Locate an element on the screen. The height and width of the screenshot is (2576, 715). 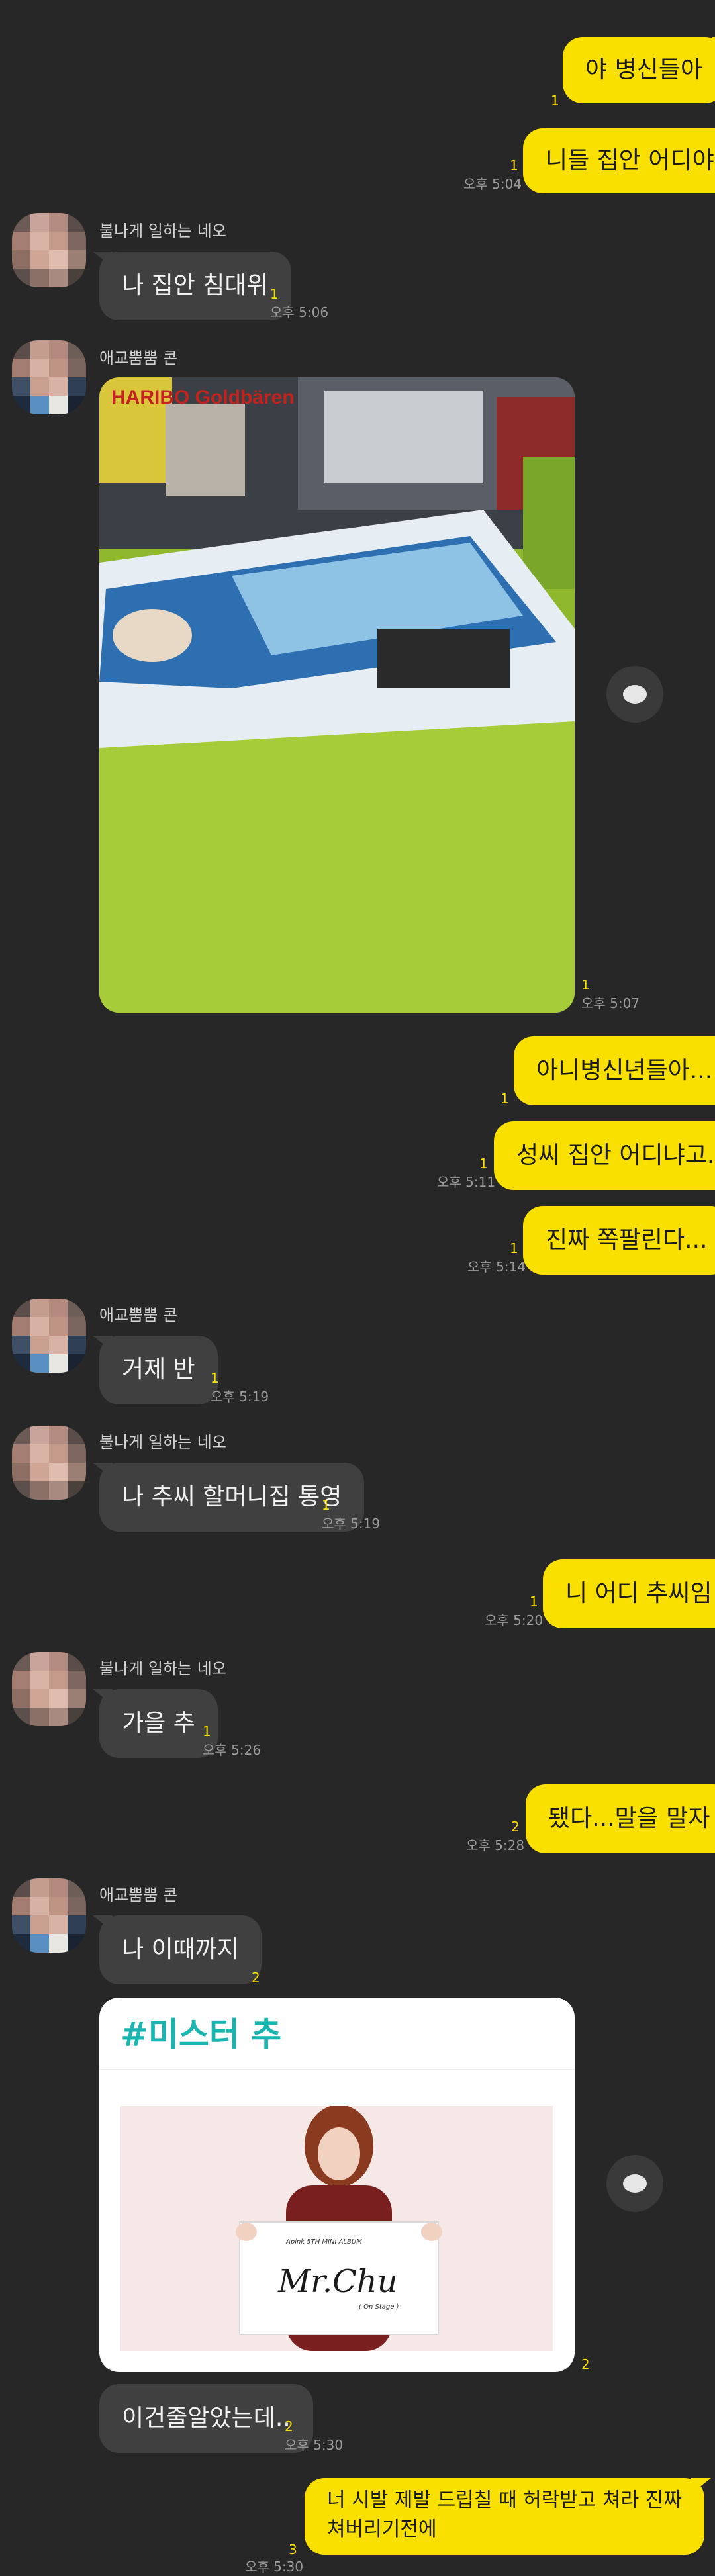
message-text: 이건줄알았는데.. is located at coordinates (206, 2418).